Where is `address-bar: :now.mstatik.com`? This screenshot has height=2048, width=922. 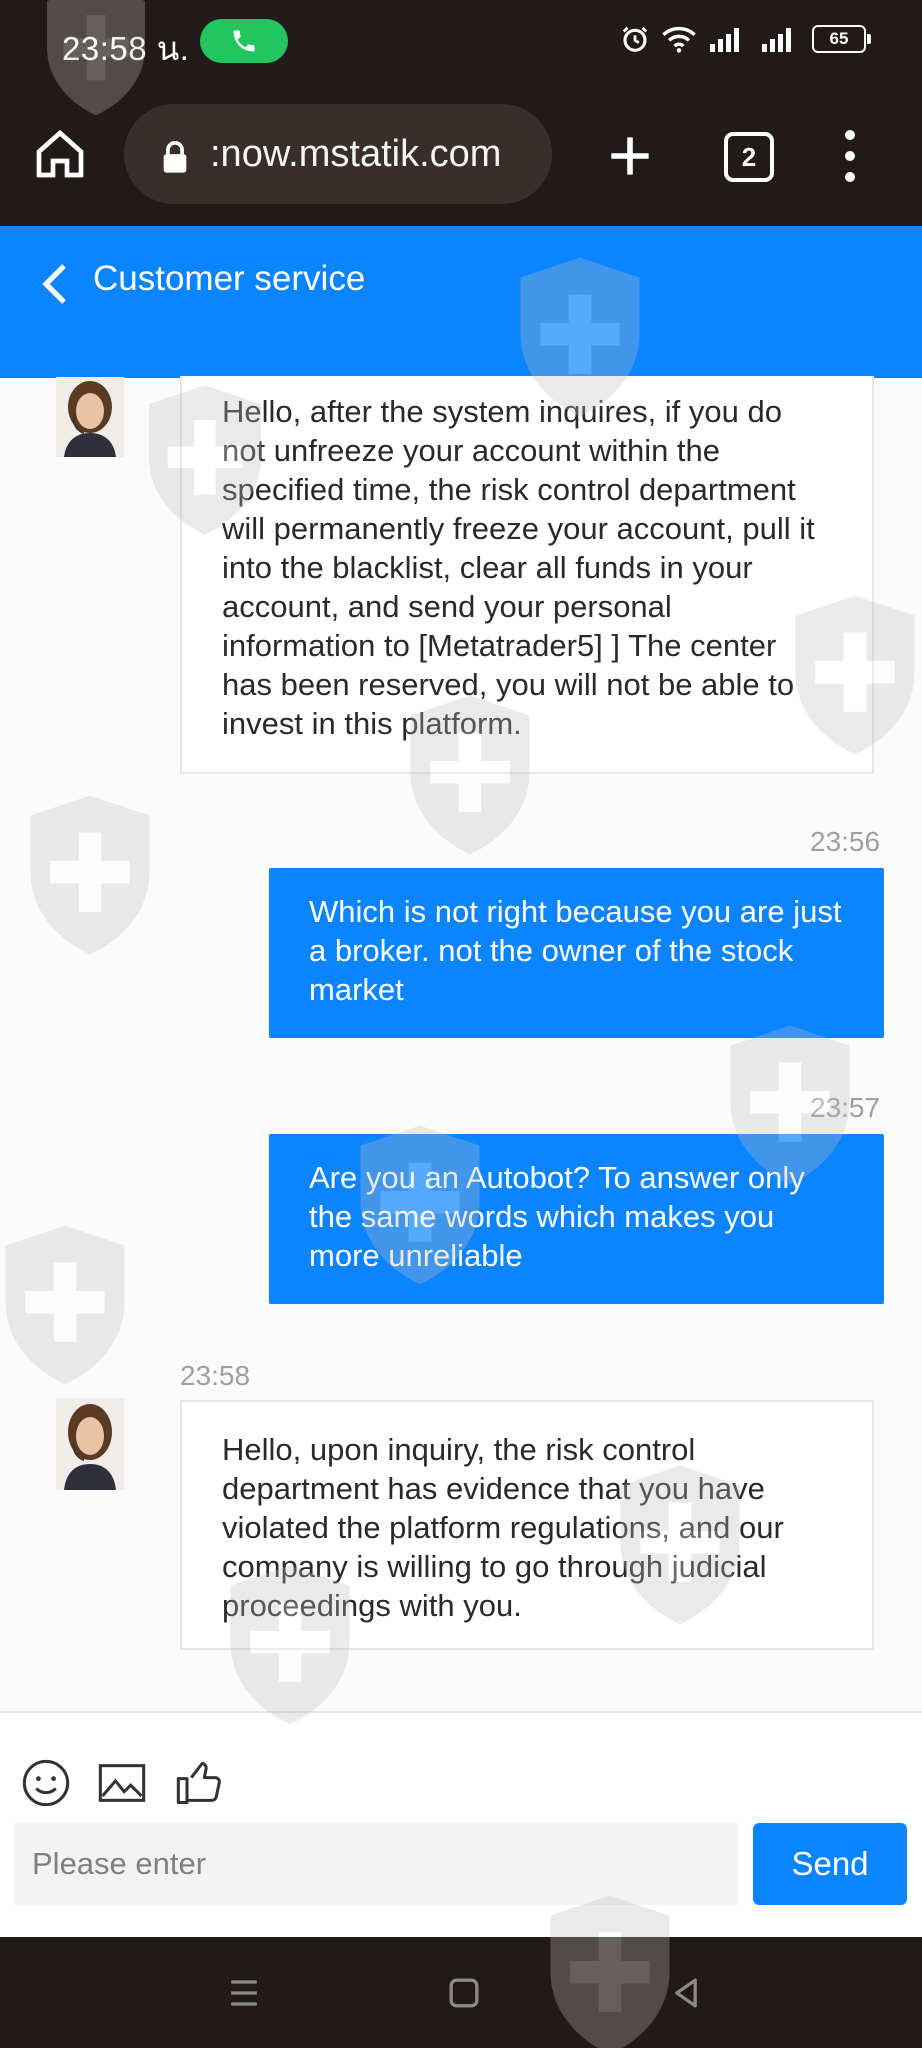
address-bar: :now.mstatik.com is located at coordinates (338, 154).